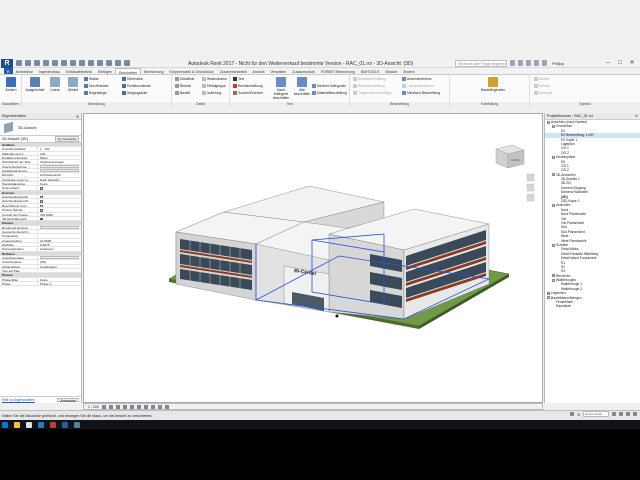 The width and height of the screenshot is (640, 480). Describe the element at coordinates (65, 424) in the screenshot. I see `revit-taskbar-icon` at that location.